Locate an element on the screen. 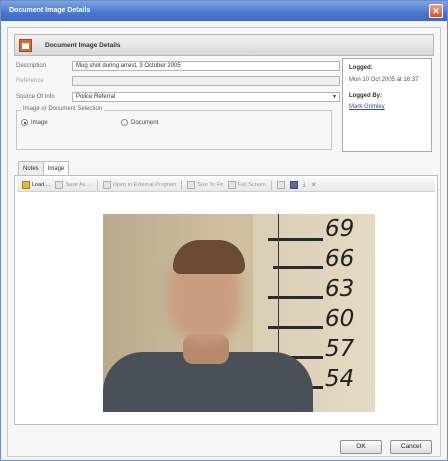  full-screen-button: Full Screen is located at coordinates (246, 184).